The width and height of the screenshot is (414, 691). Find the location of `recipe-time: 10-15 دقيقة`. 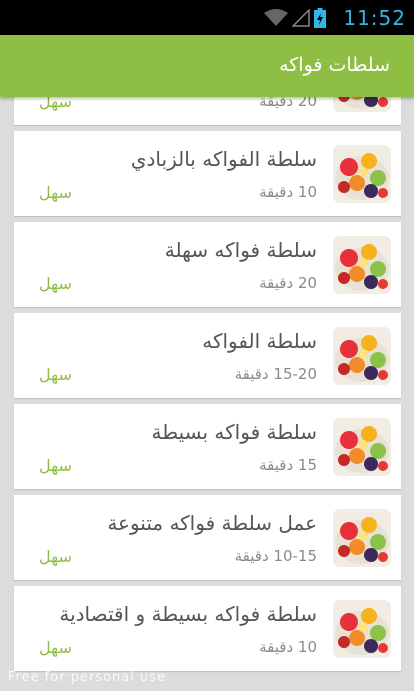

recipe-time: 10-15 دقيقة is located at coordinates (275, 556).